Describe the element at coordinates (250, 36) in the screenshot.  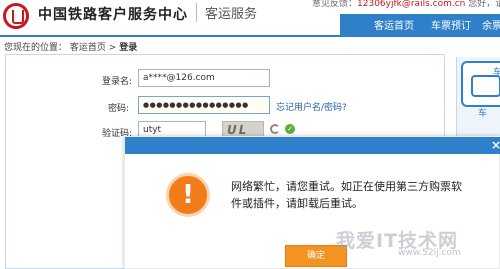
I see `header-divider` at that location.